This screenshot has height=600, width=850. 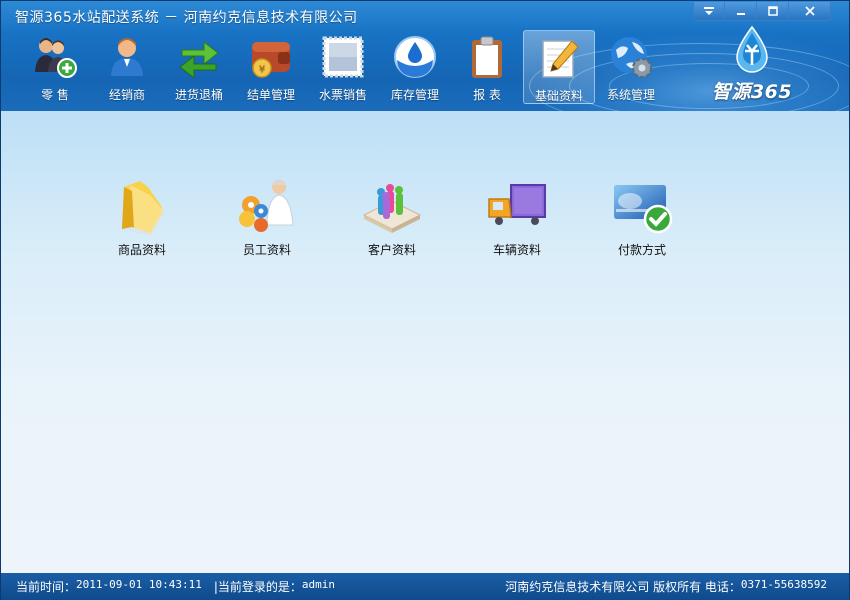 What do you see at coordinates (186, 18) in the screenshot?
I see `window-title: 智源365水站配送系统 － 河南约克信息技术有限公司` at bounding box center [186, 18].